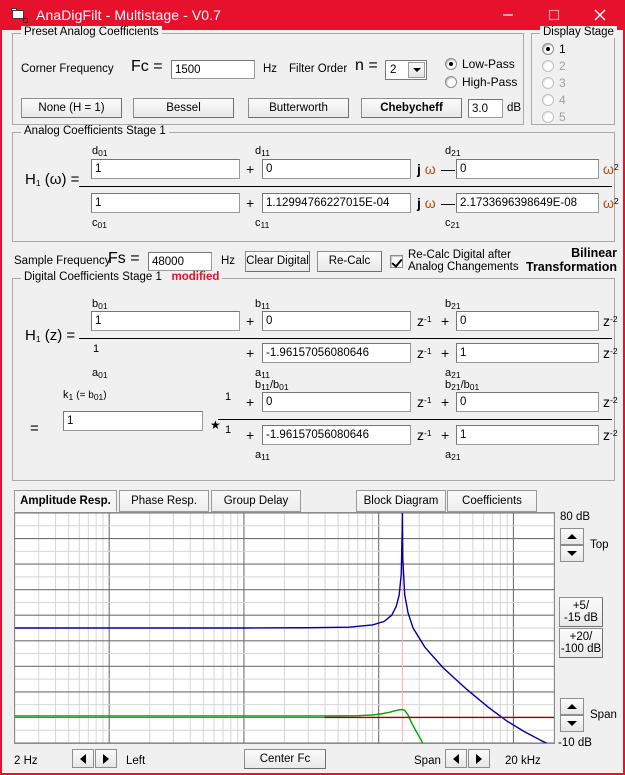  I want to click on display-stage-option-4: 4, so click(554, 100).